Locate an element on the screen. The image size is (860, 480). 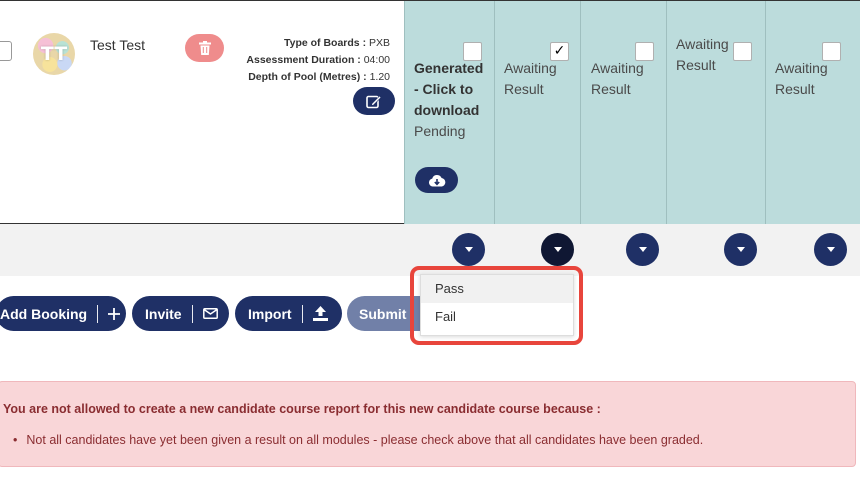
module-3-status: Awaiting Result is located at coordinates (617, 78).